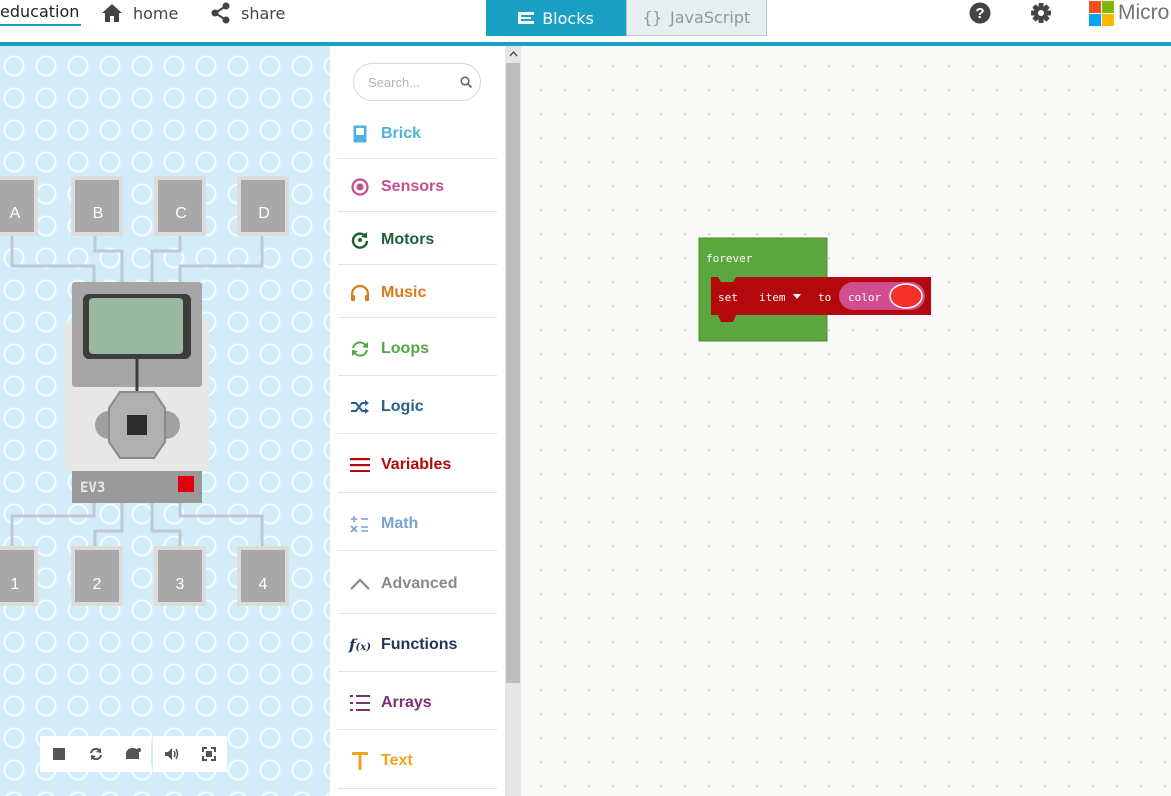  What do you see at coordinates (414, 82) in the screenshot?
I see `search-input` at bounding box center [414, 82].